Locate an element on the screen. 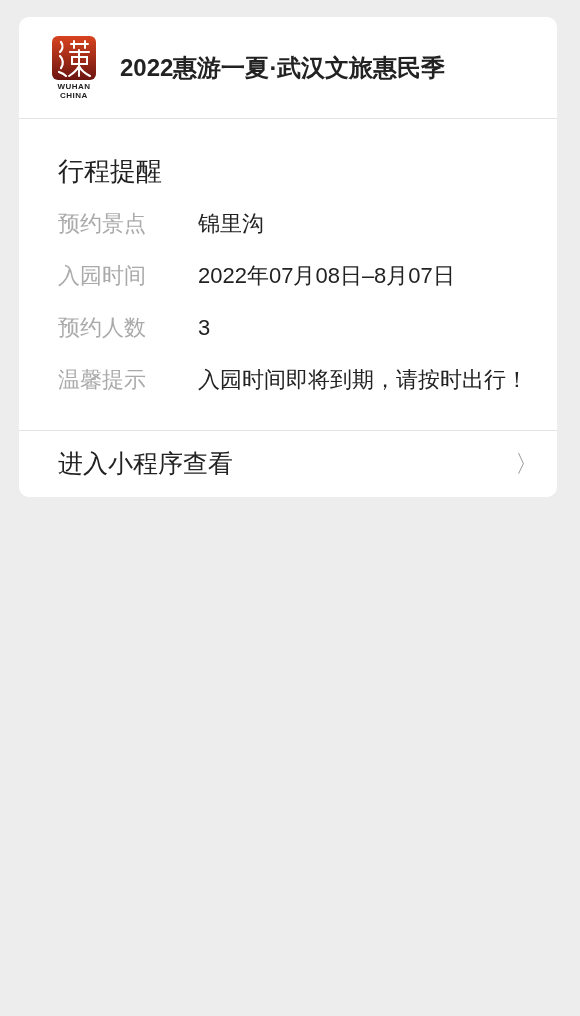 Image resolution: width=580 pixels, height=1016 pixels. chevron-icon: 〉 is located at coordinates (527, 464).